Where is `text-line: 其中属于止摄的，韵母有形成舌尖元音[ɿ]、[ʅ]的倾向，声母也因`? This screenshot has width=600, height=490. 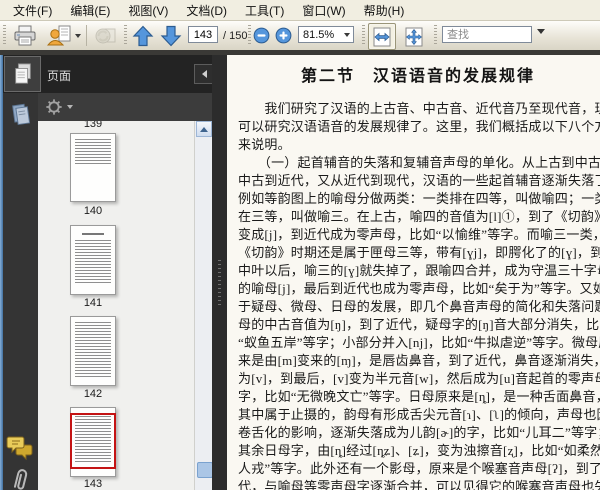 text-line: 其中属于止摄的，韵母有形成舌尖元音[ɿ]、[ʅ]的倾向，声母也因 is located at coordinates (419, 414).